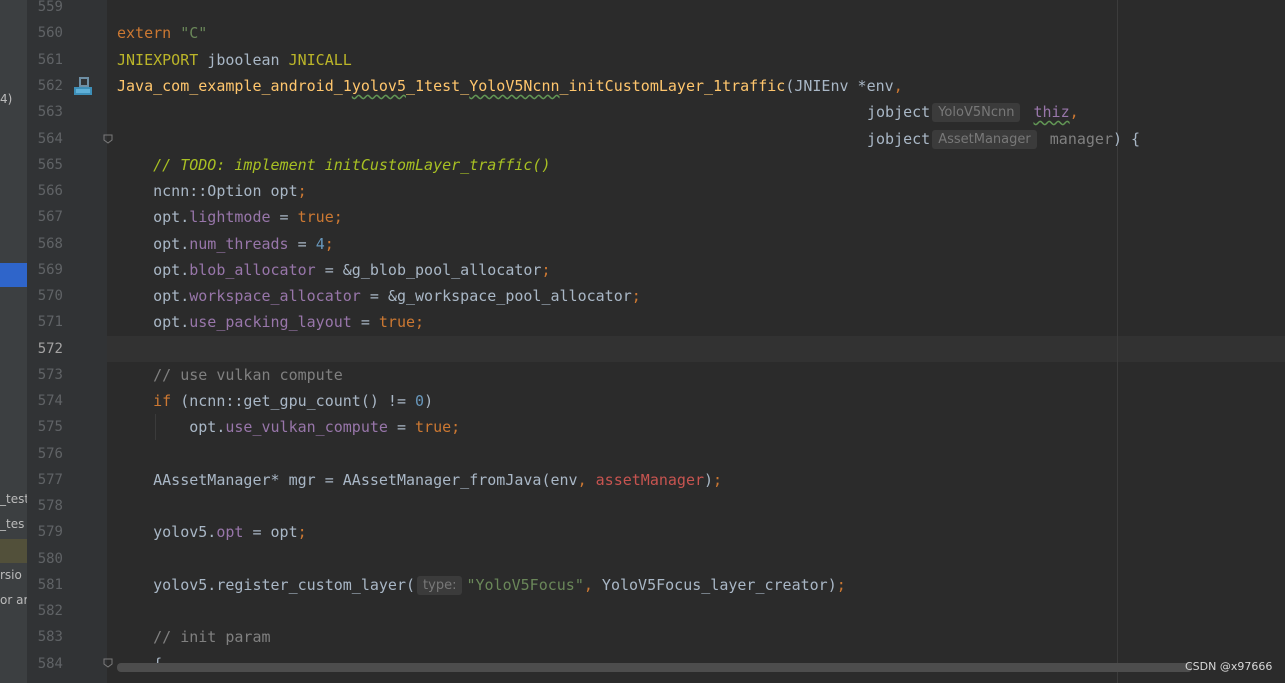  Describe the element at coordinates (320, 60) in the screenshot. I see `macro: JNICALL` at that location.